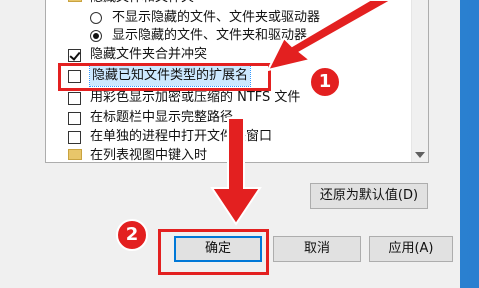  Describe the element at coordinates (132, 235) in the screenshot. I see `step-2-badge: 2` at that location.